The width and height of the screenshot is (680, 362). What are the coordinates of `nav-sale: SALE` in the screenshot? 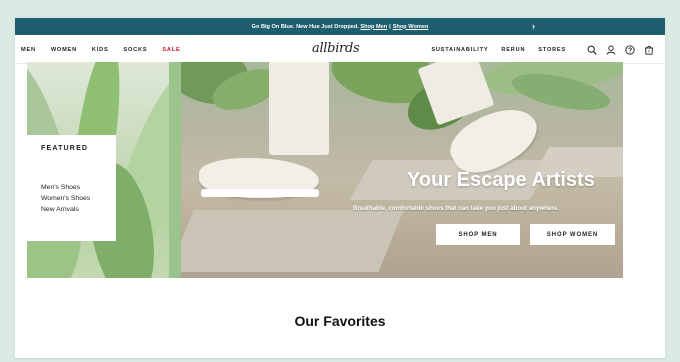 It's located at (171, 50).